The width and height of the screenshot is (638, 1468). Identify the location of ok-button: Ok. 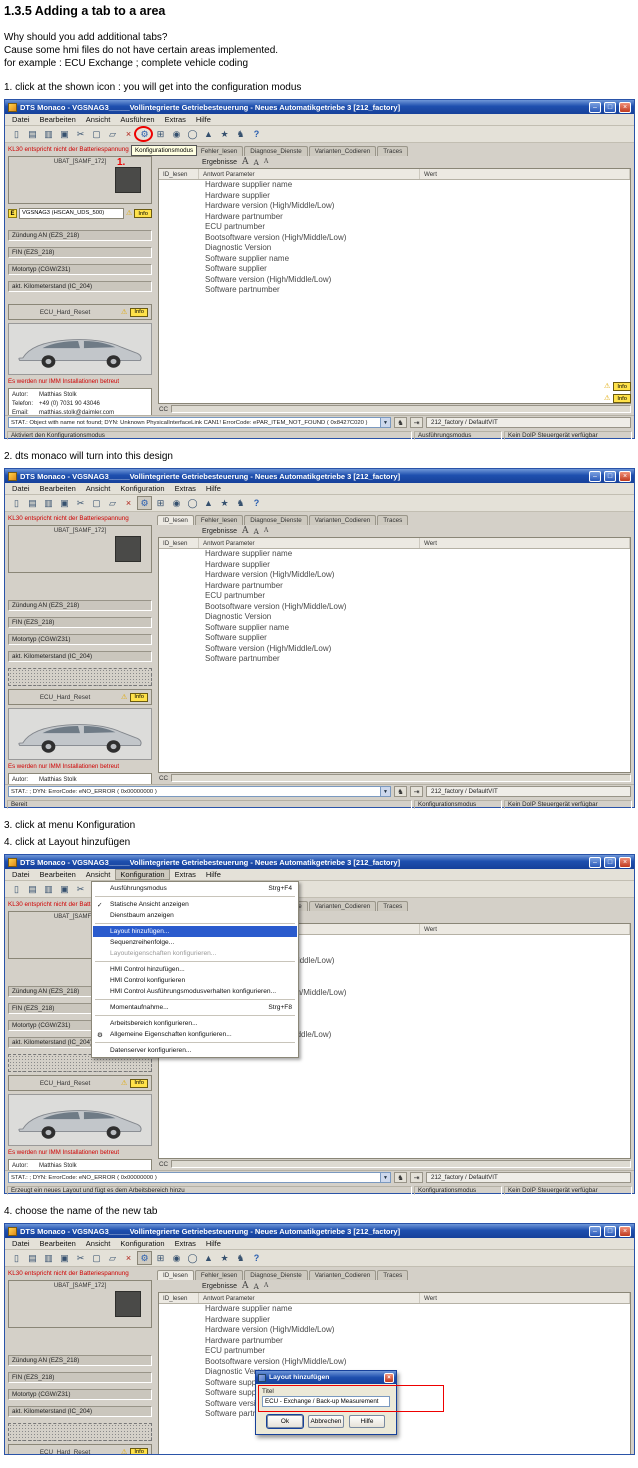
(285, 1422).